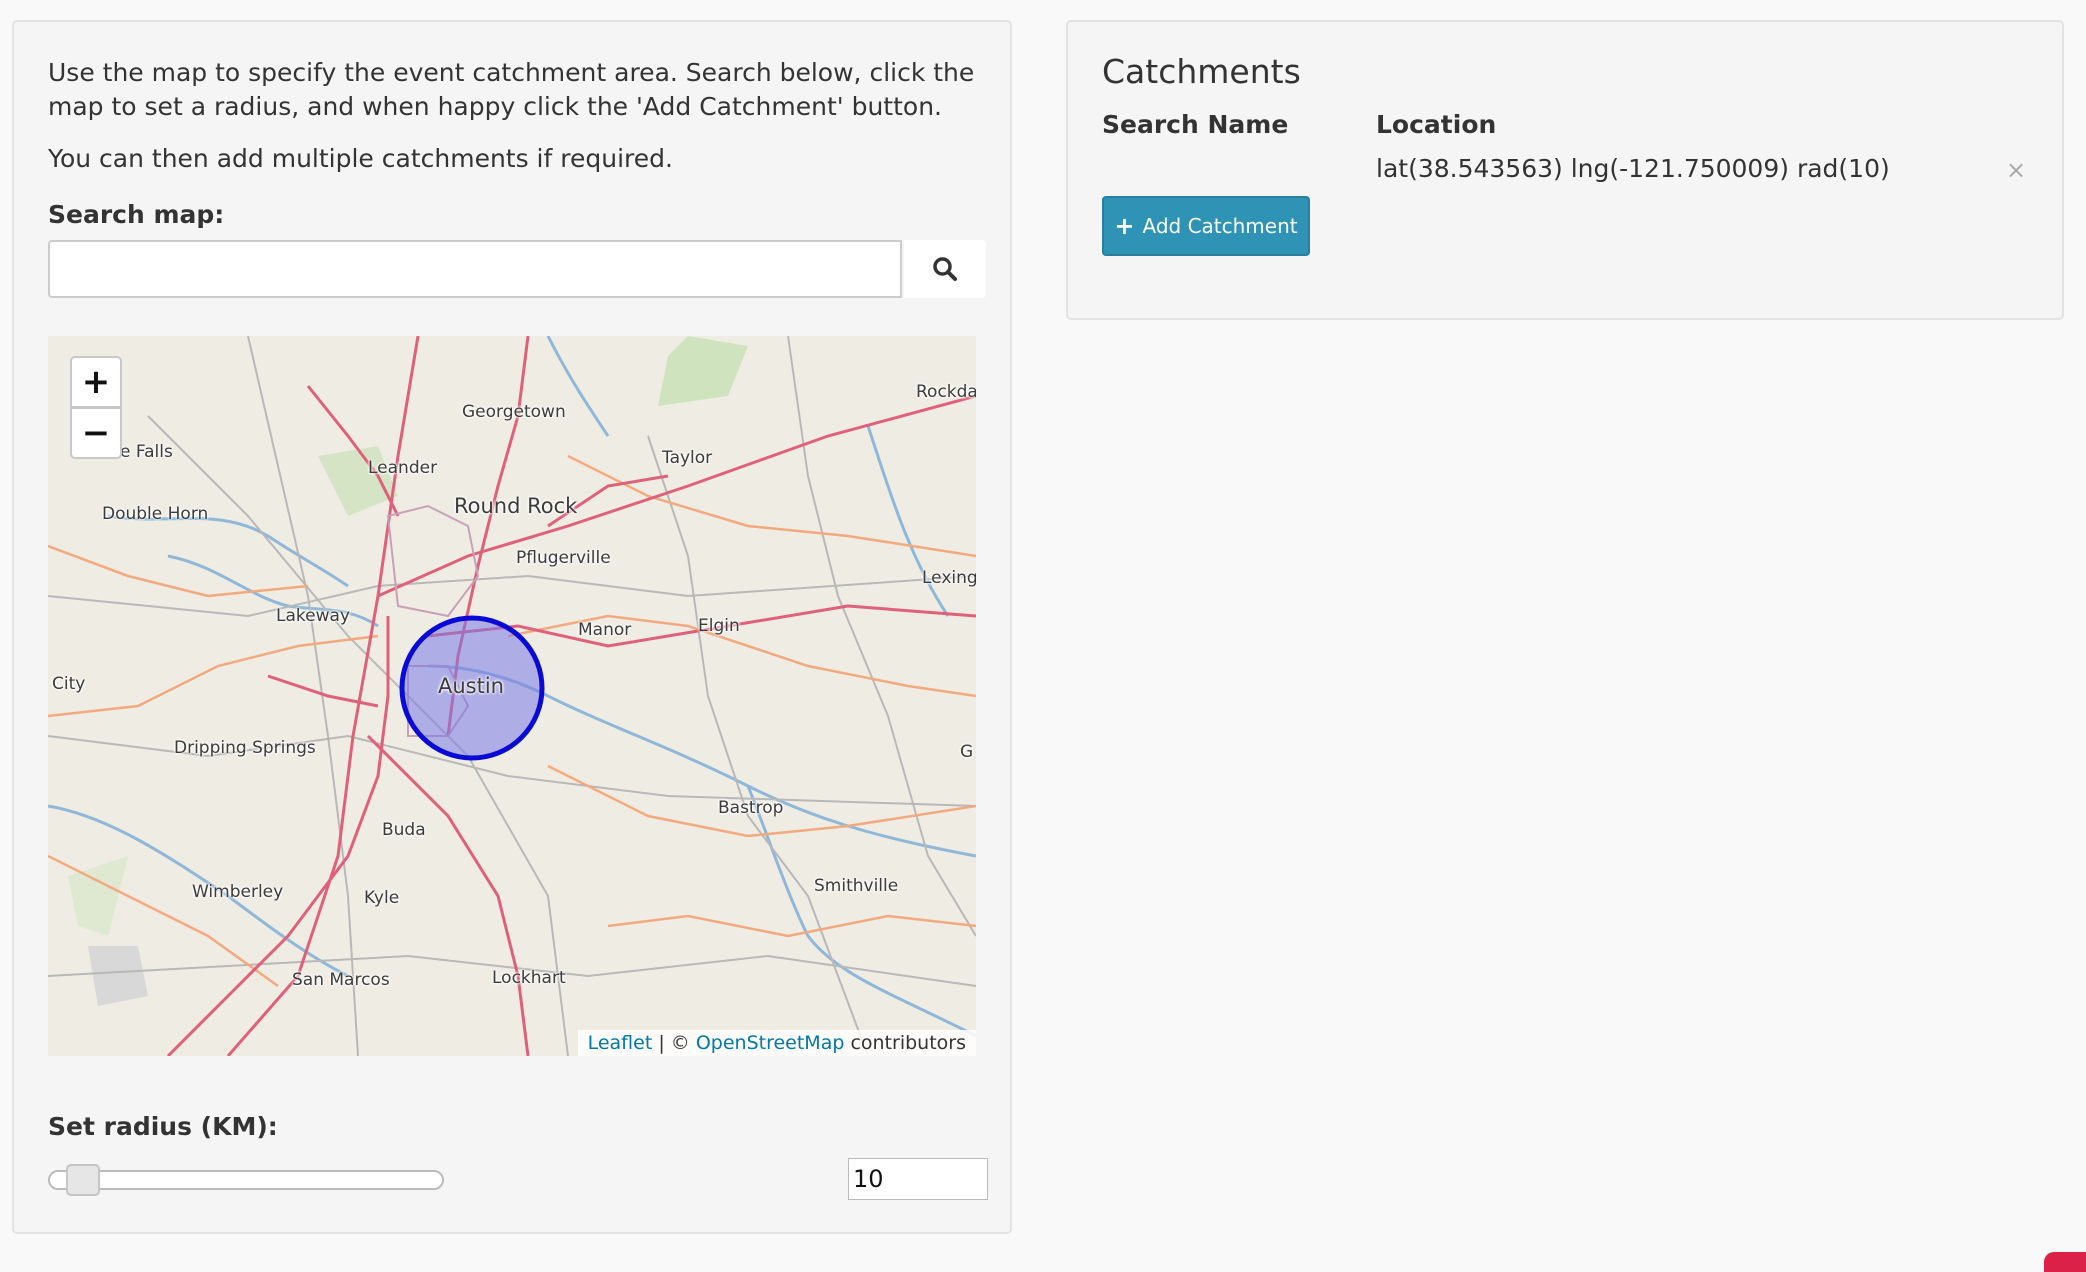  What do you see at coordinates (341, 980) in the screenshot?
I see `map-label-san-marcos: San Marcos` at bounding box center [341, 980].